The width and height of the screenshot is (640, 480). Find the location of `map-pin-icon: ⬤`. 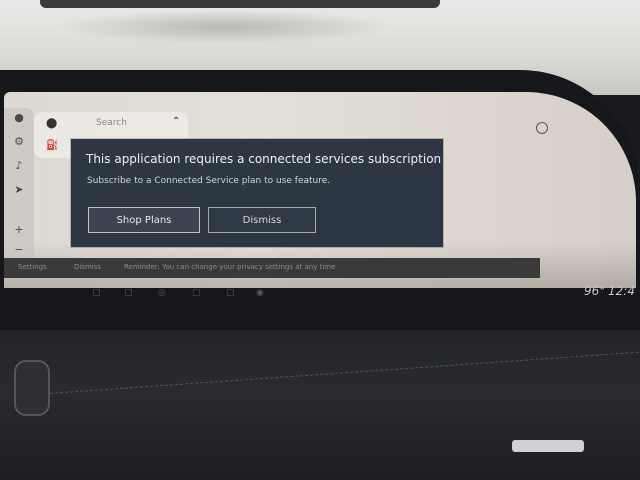

map-pin-icon: ⬤ is located at coordinates (52, 123).